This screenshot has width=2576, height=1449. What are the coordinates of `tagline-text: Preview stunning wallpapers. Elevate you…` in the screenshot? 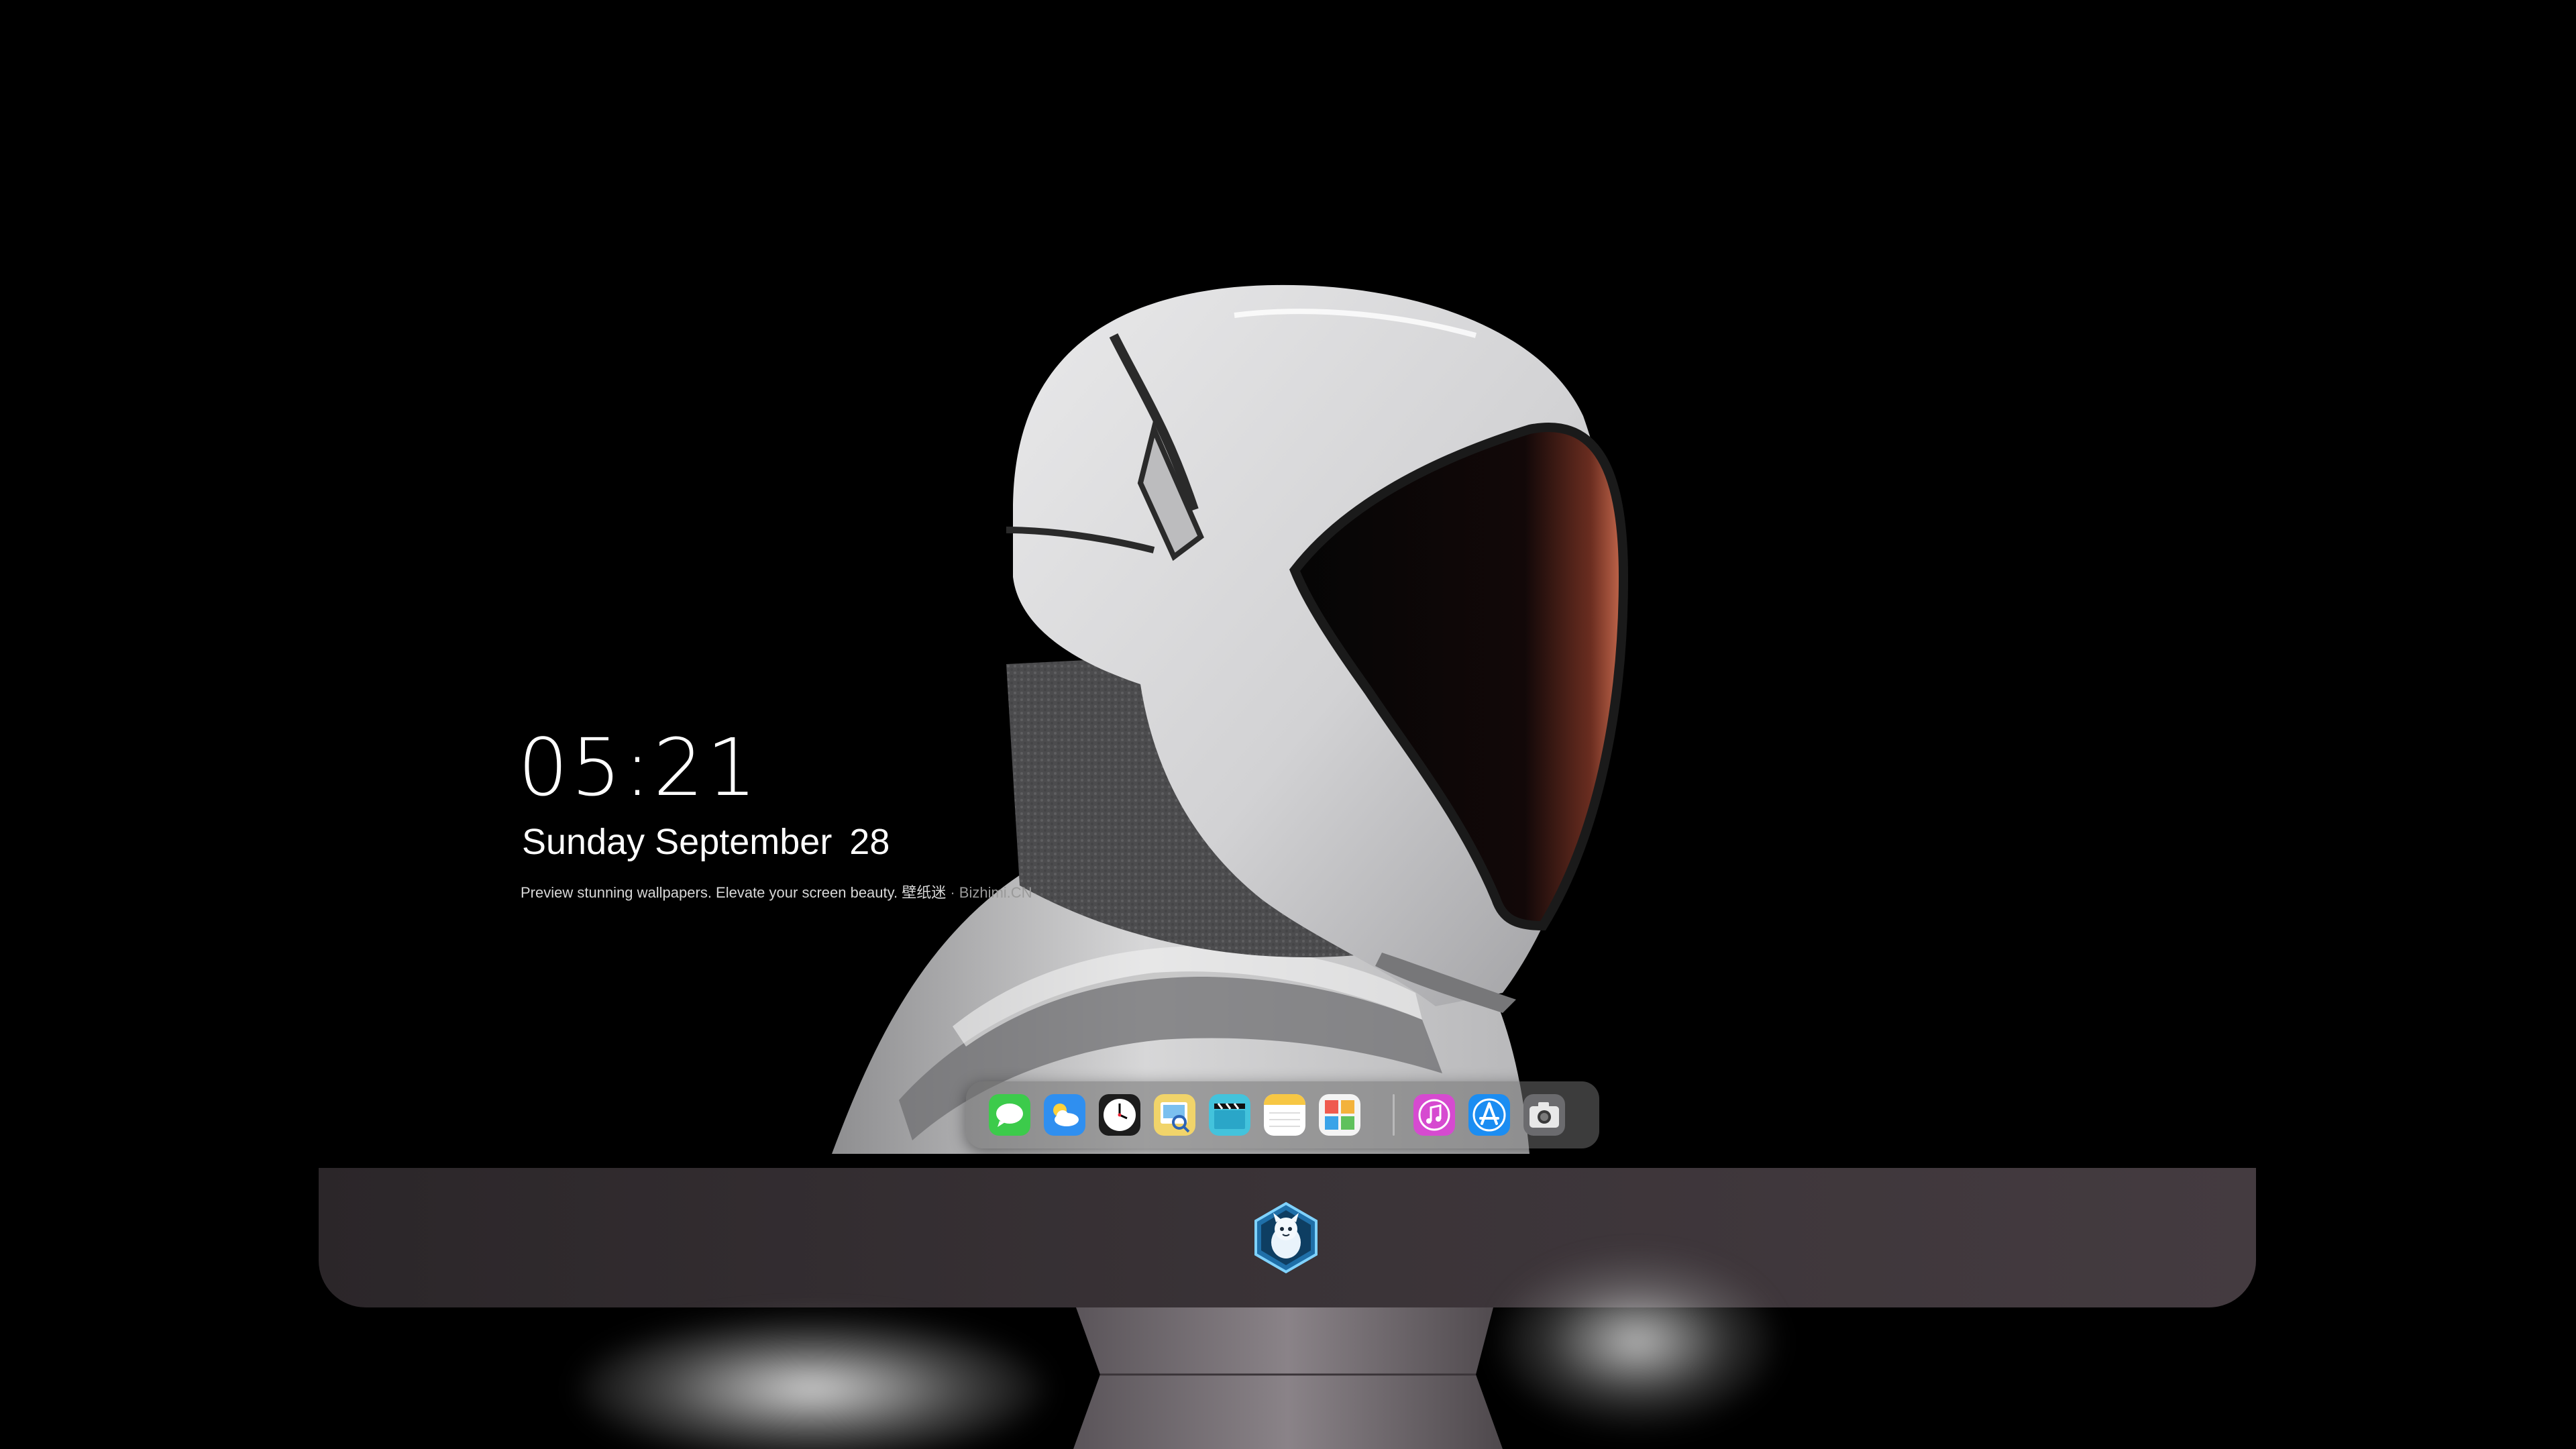 It's located at (734, 892).